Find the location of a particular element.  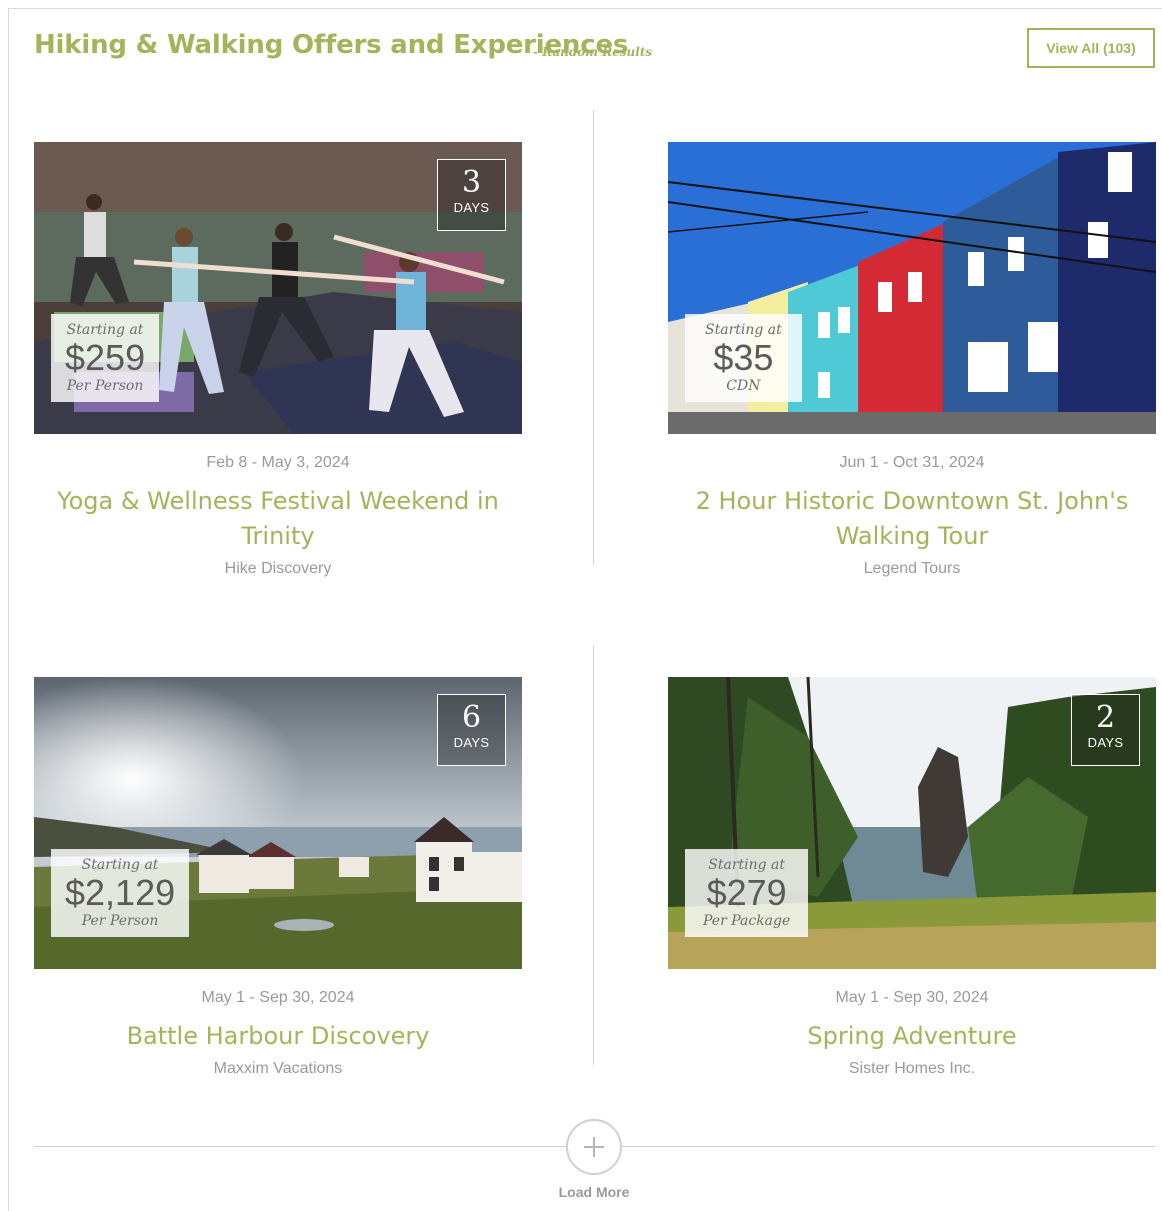

offer-title-link: Battle Harbour Discovery is located at coordinates (278, 1036).